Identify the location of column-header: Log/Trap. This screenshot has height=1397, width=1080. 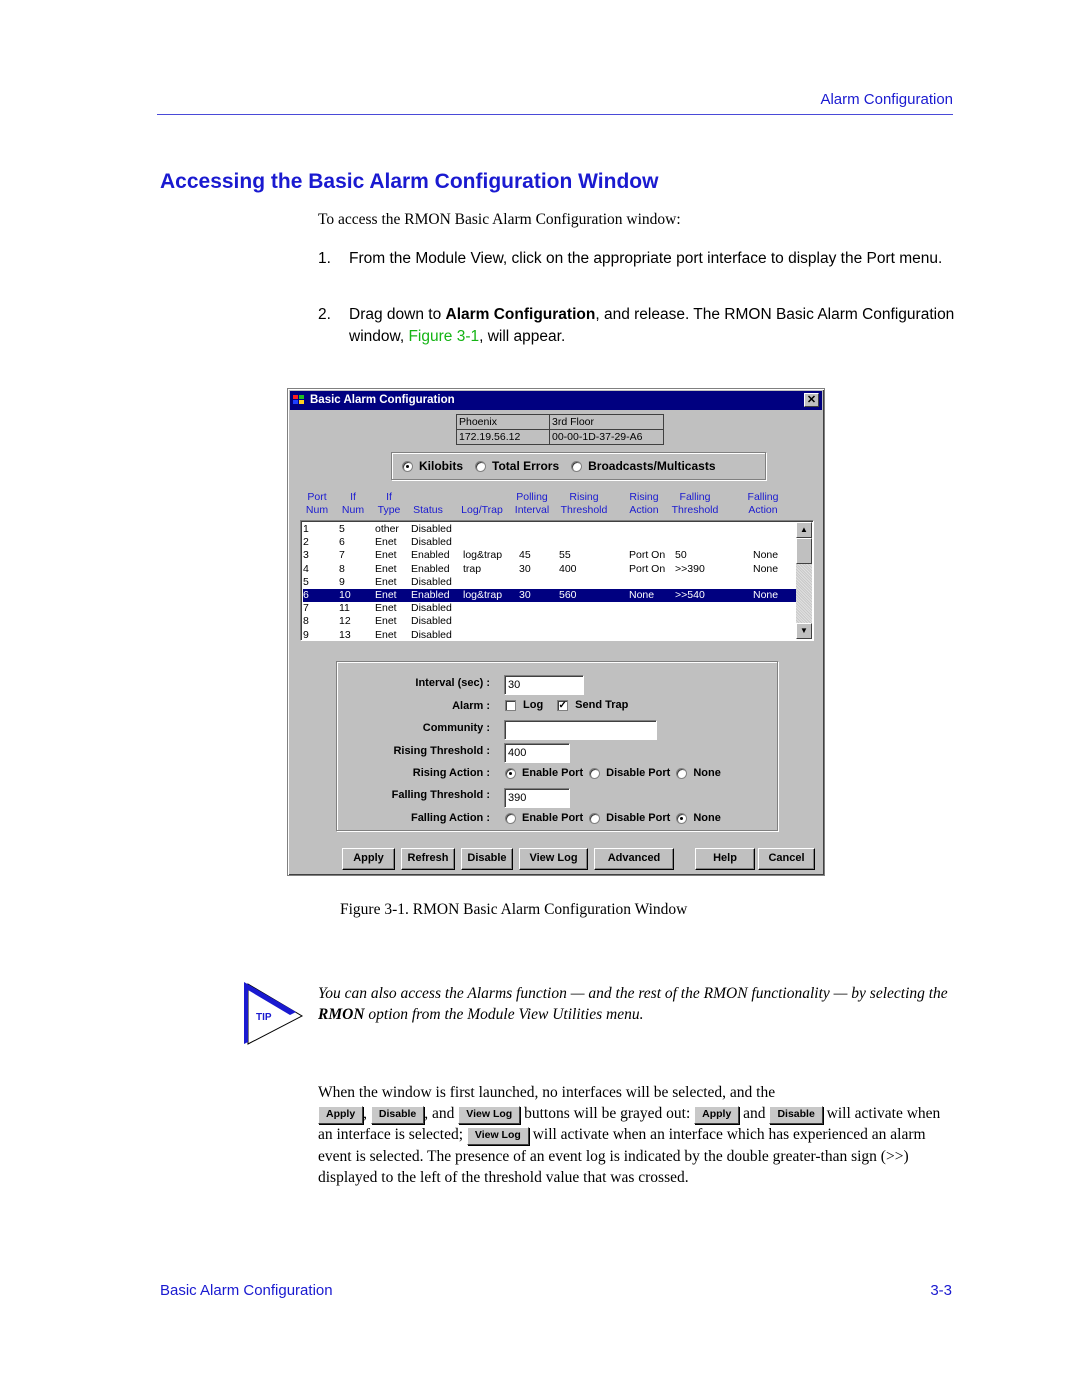
(482, 504).